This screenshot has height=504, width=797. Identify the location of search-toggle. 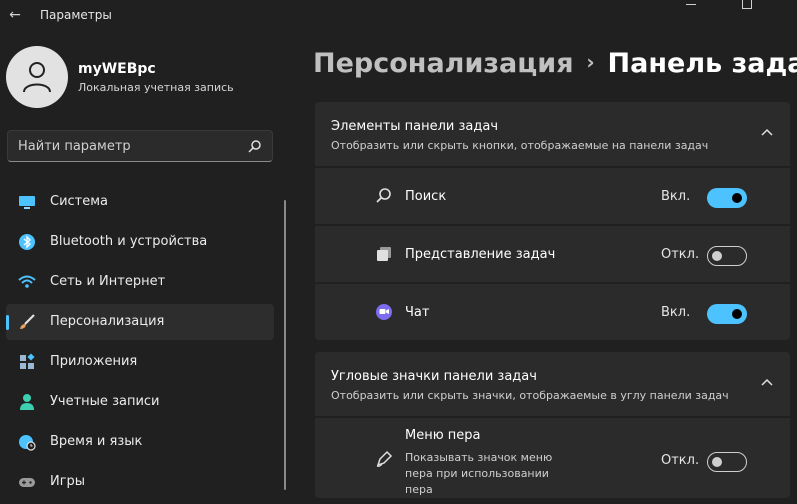
(727, 198).